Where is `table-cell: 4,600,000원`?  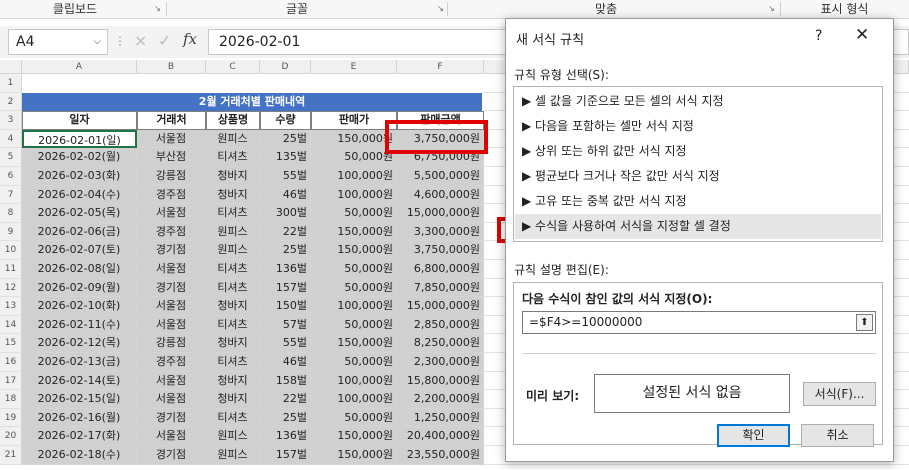
table-cell: 4,600,000원 is located at coordinates (440, 195).